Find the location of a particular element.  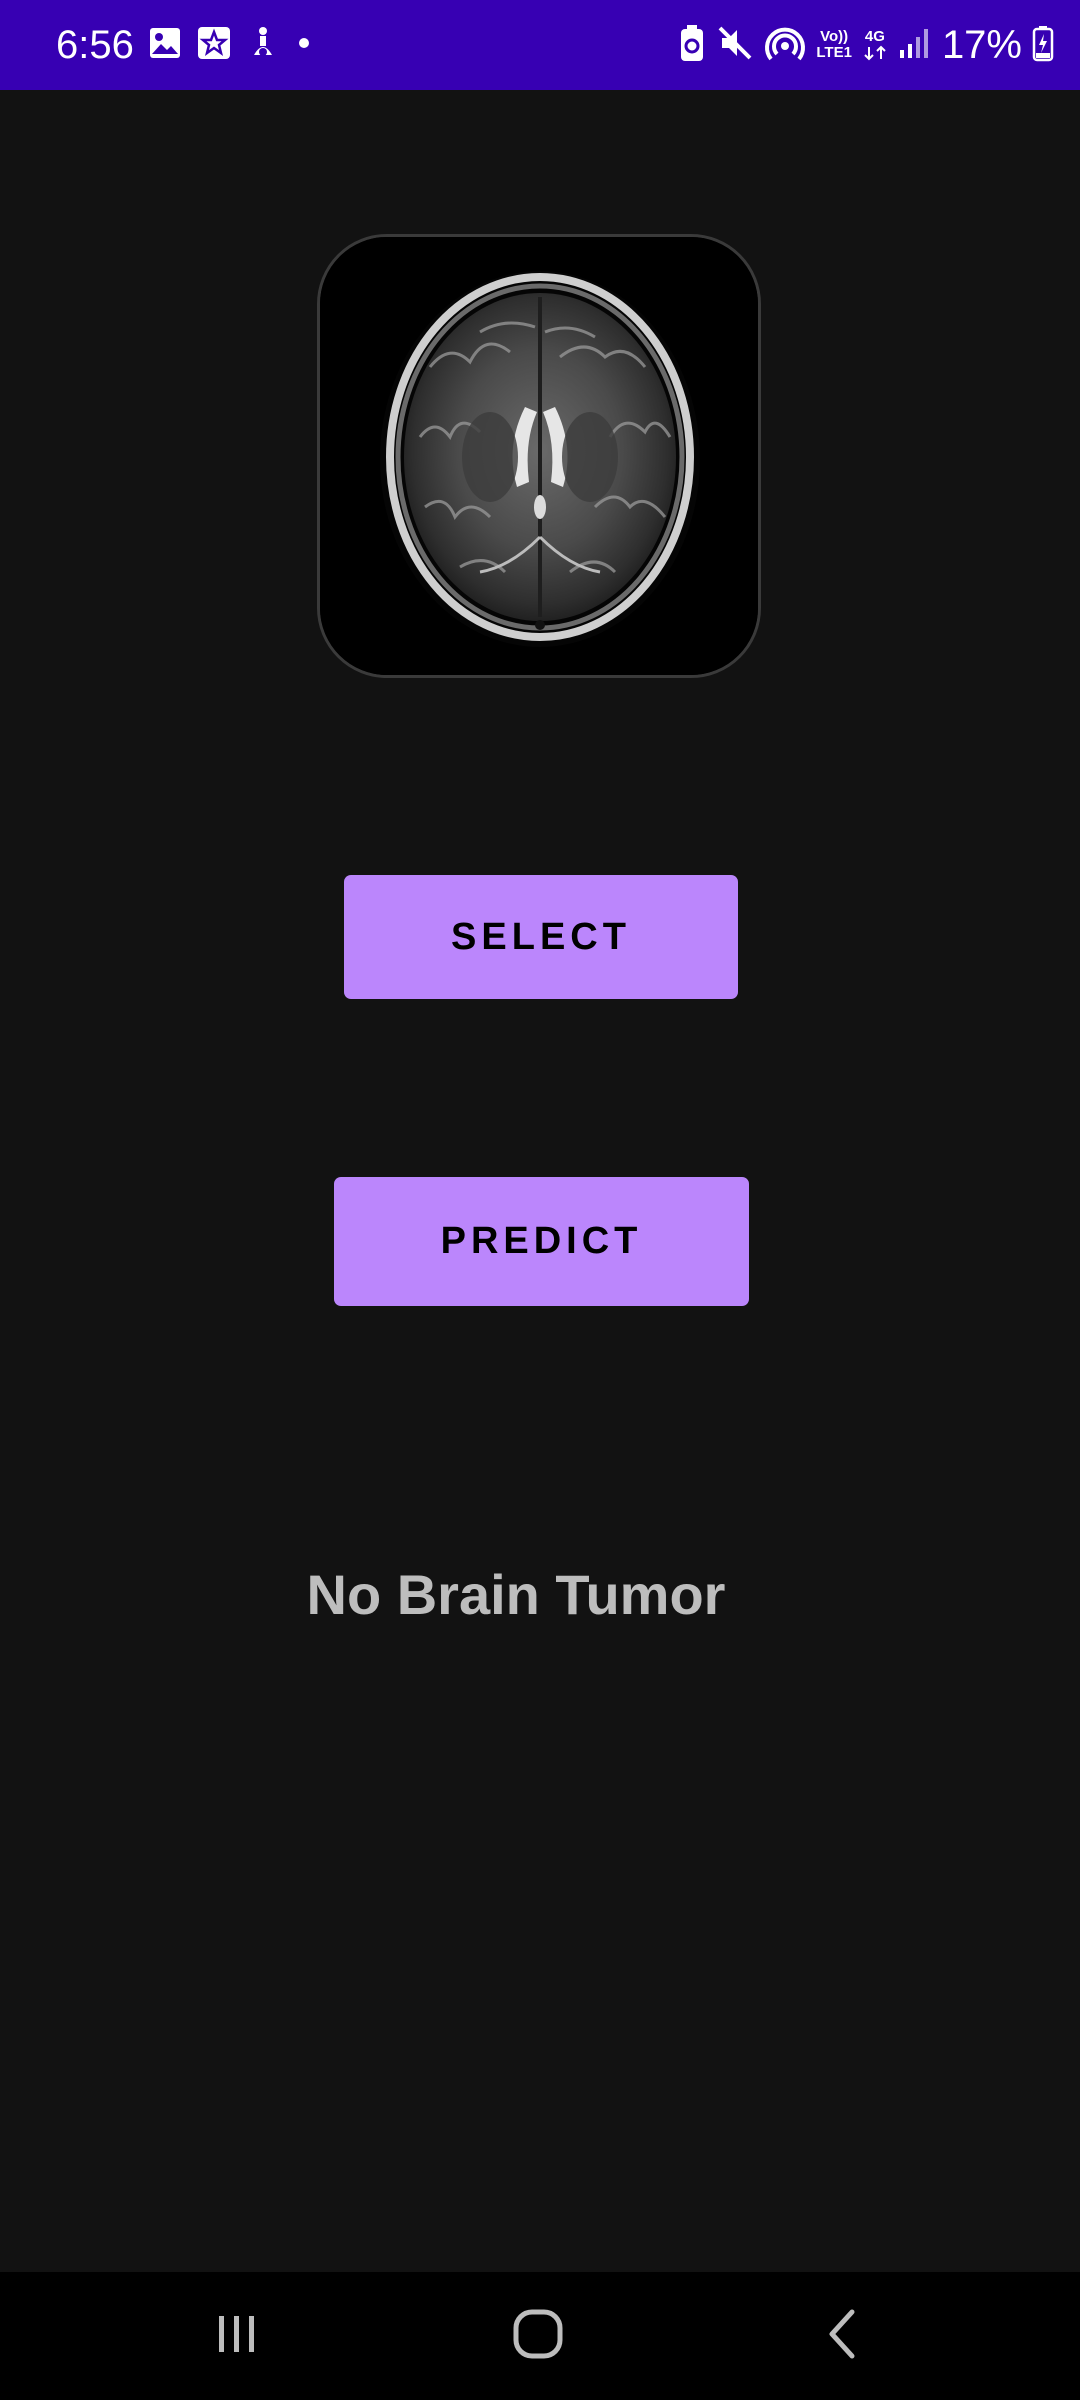

home-button is located at coordinates (538, 2336).